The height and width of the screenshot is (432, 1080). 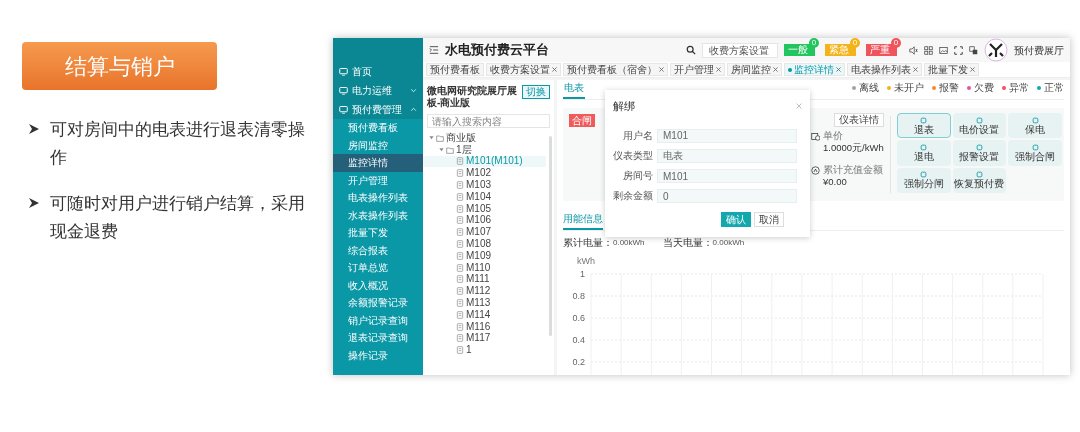 What do you see at coordinates (624, 106) in the screenshot?
I see `dialog-title: 解绑` at bounding box center [624, 106].